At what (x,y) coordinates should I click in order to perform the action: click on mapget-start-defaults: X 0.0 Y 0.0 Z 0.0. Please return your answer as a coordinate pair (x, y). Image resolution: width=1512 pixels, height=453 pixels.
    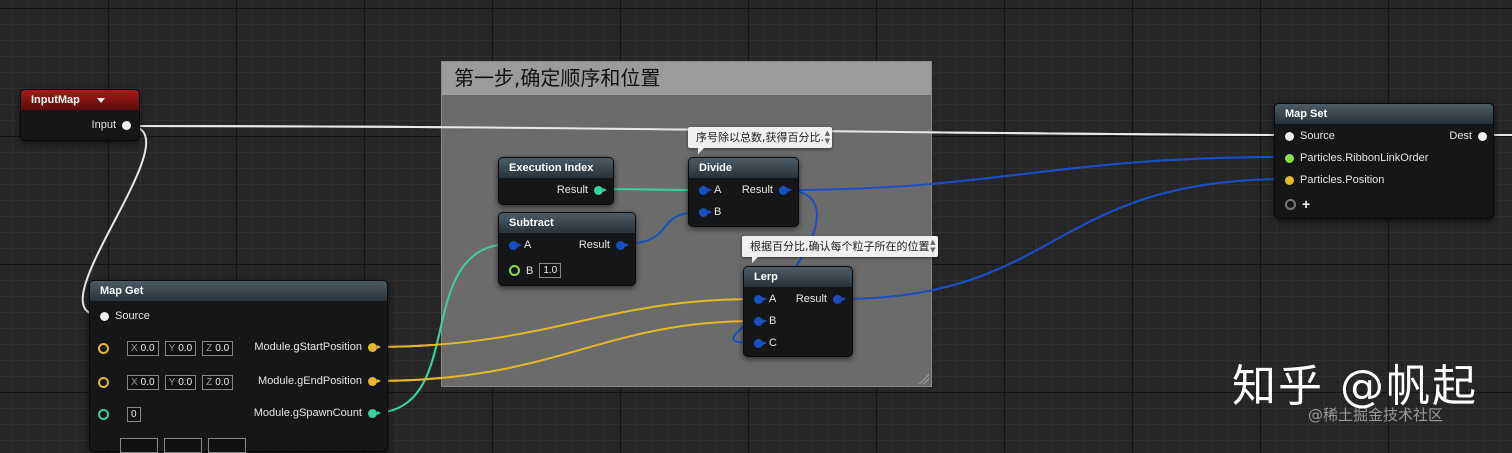
    Looking at the image, I should click on (166, 348).